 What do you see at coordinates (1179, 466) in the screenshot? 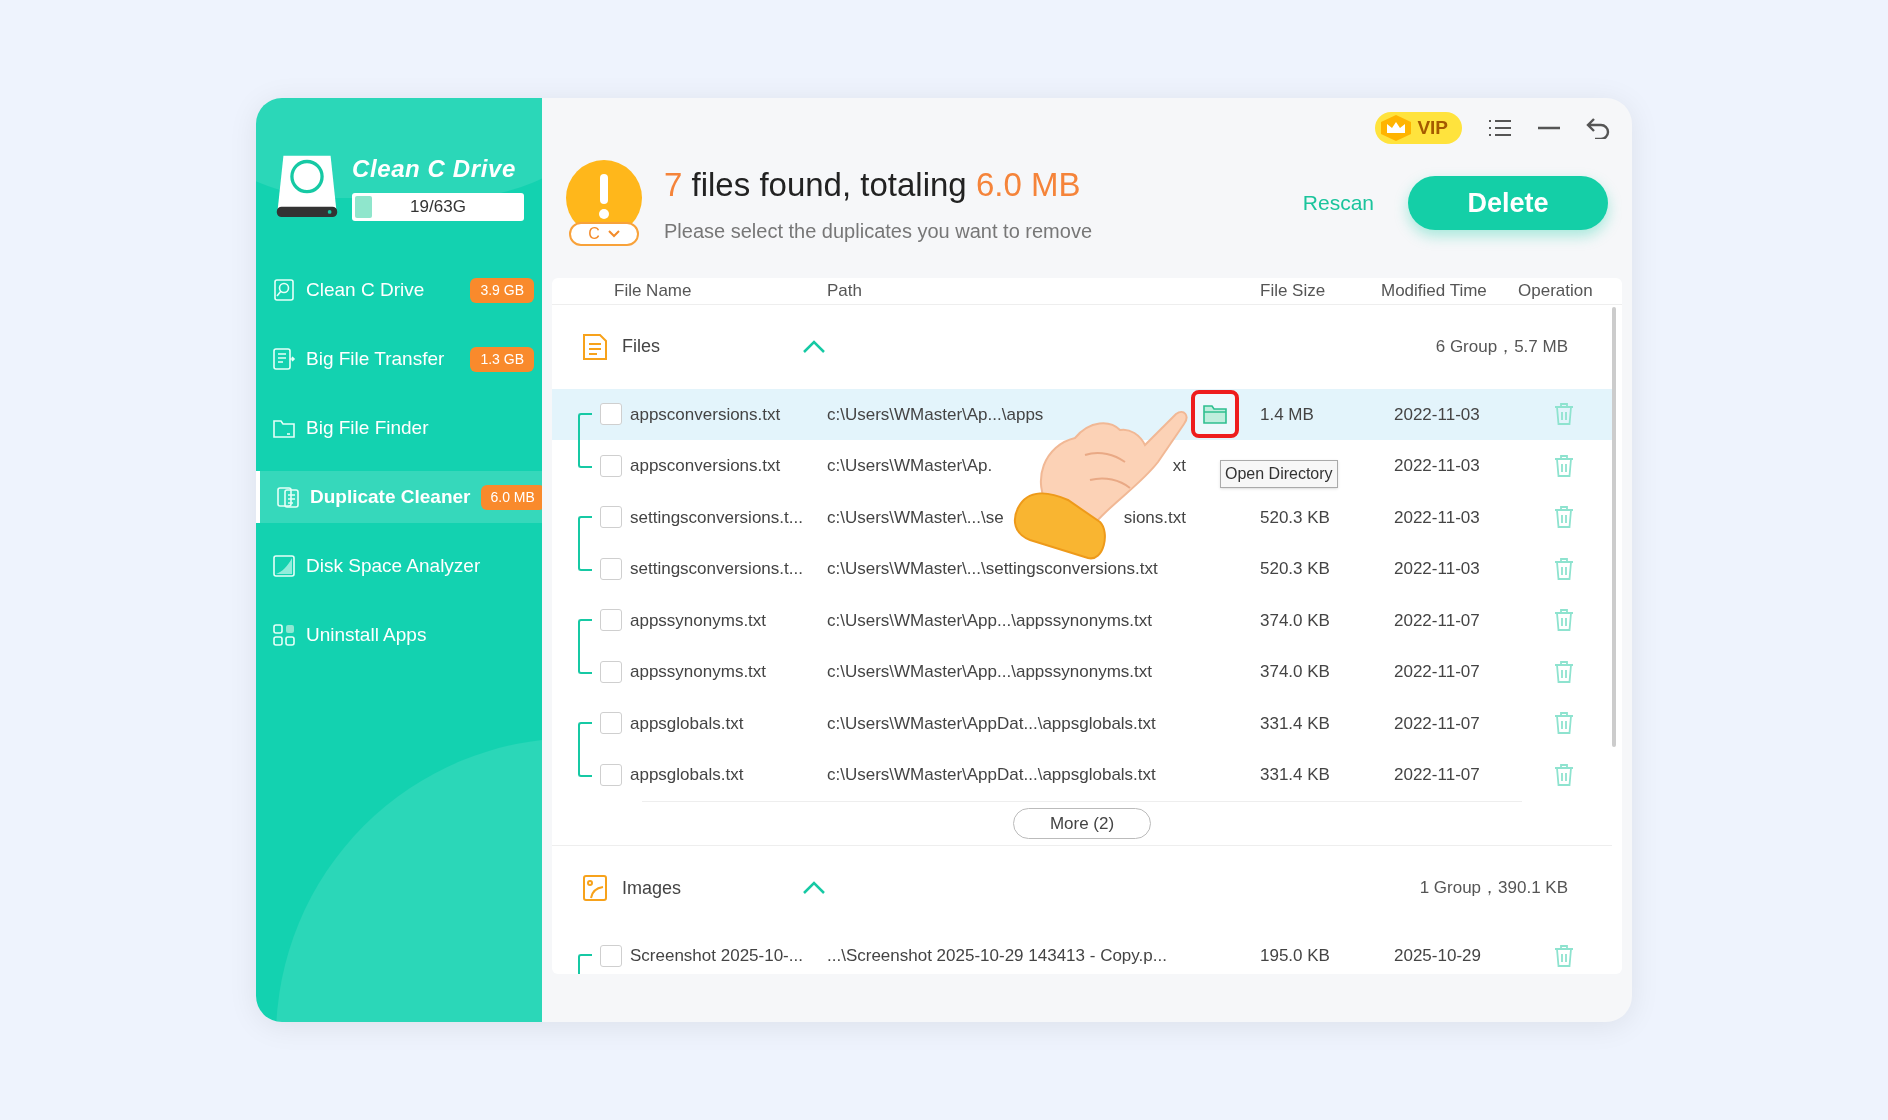
I see `file-path: xt` at bounding box center [1179, 466].